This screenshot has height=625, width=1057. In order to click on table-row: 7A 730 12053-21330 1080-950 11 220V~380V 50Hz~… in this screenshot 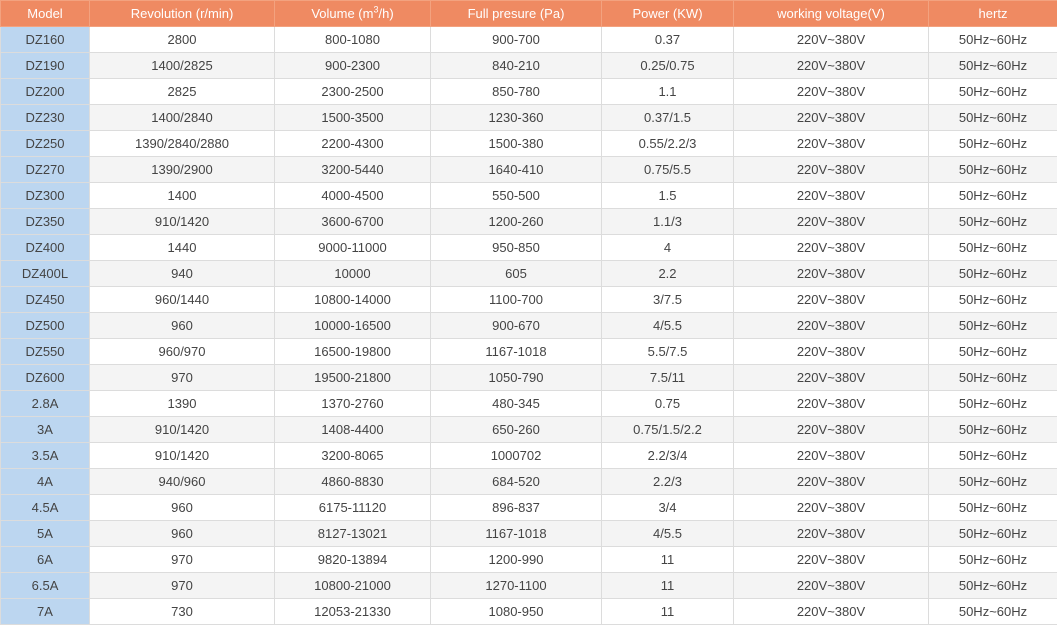, I will do `click(528, 611)`.